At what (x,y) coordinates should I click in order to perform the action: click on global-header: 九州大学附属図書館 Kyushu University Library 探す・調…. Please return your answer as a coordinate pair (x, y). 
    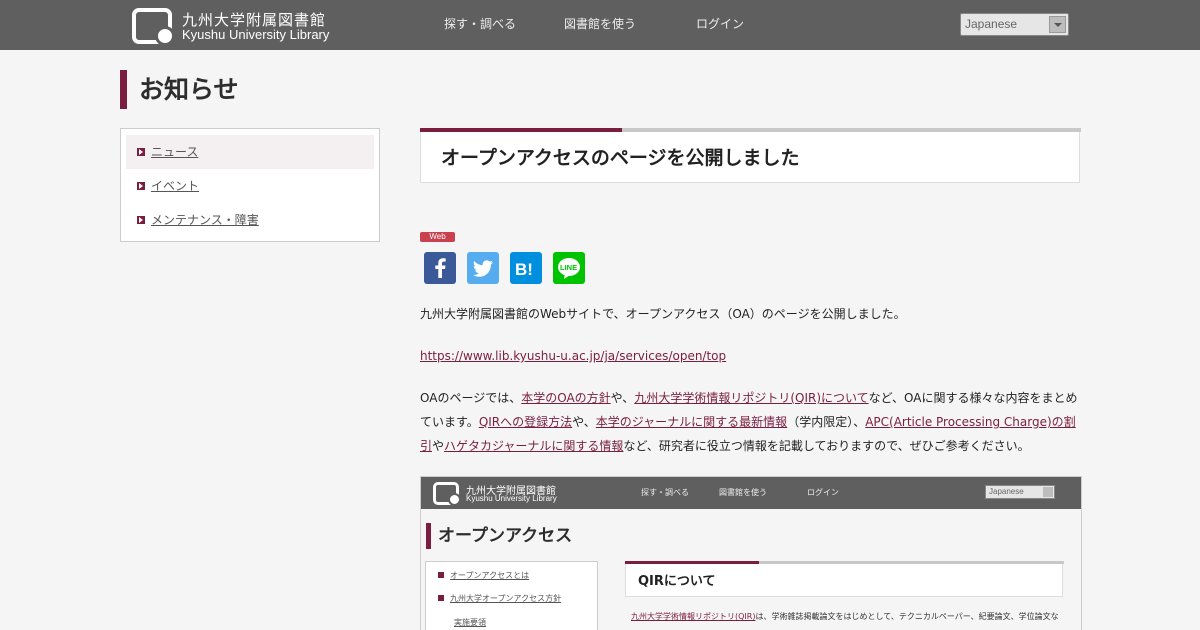
    Looking at the image, I should click on (600, 25).